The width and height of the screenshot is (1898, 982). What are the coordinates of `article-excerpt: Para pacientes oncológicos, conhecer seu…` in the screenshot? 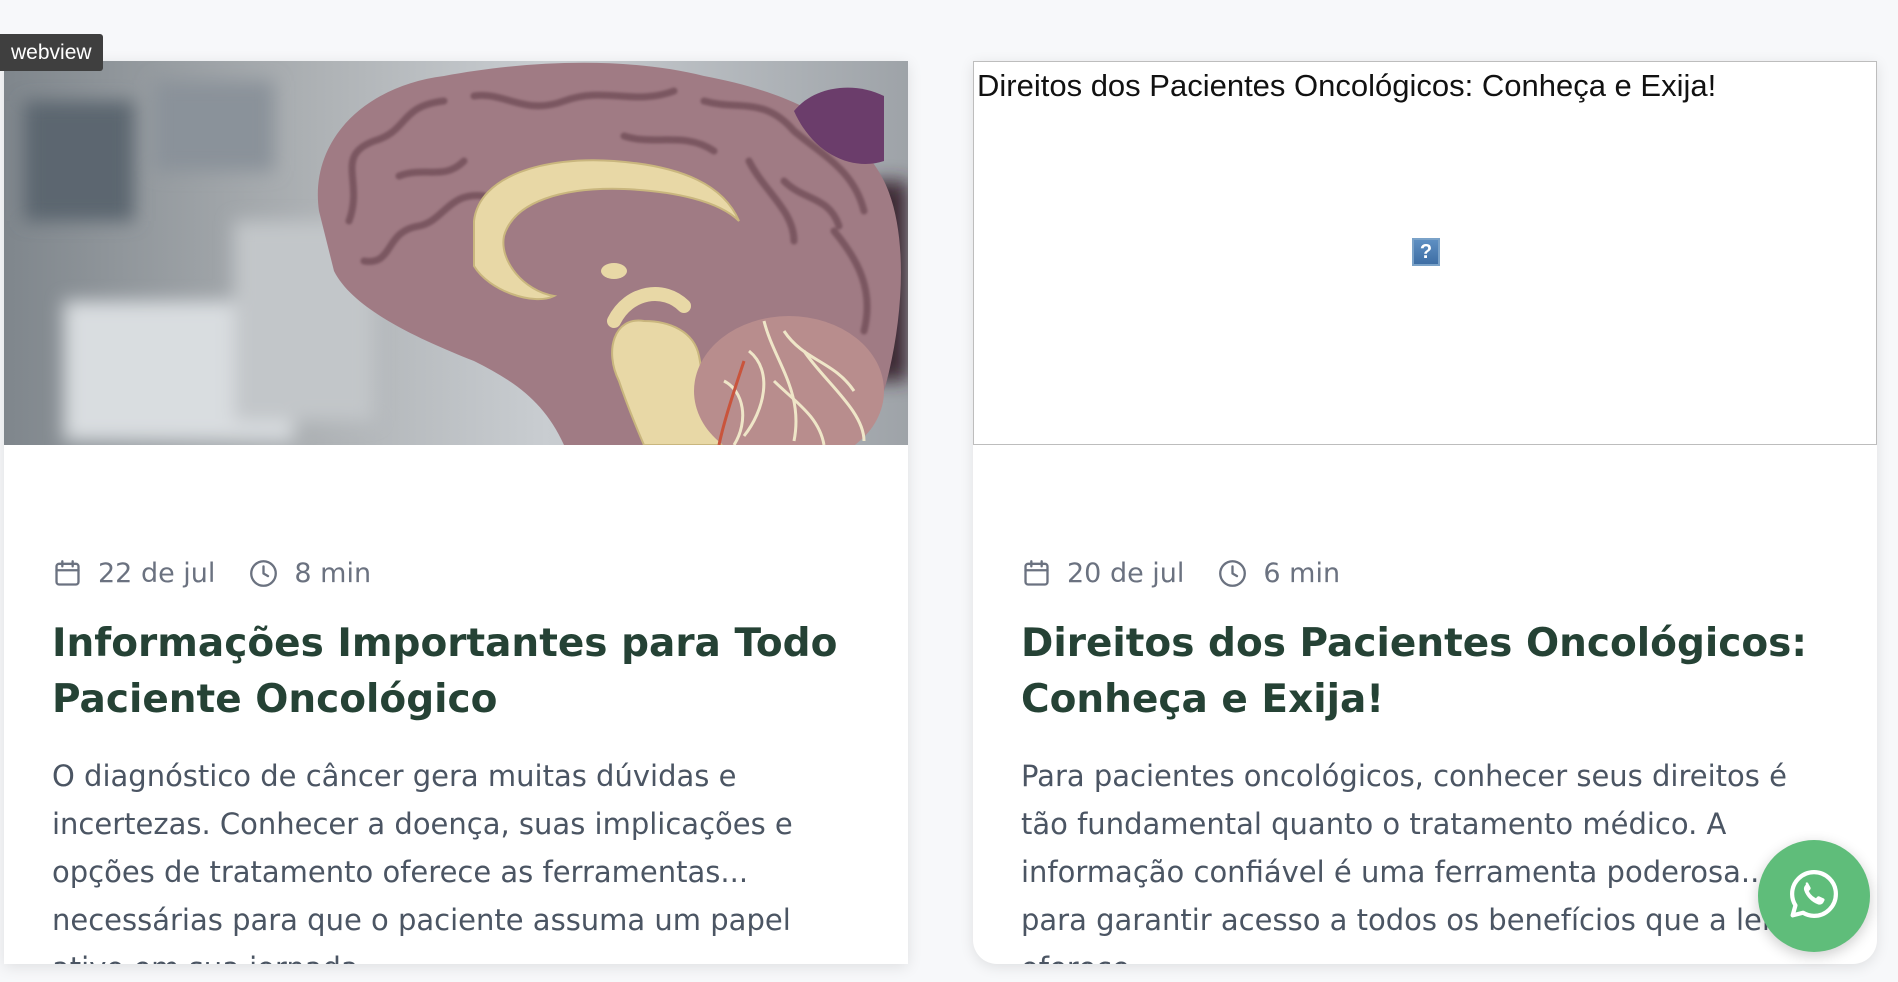 It's located at (1404, 861).